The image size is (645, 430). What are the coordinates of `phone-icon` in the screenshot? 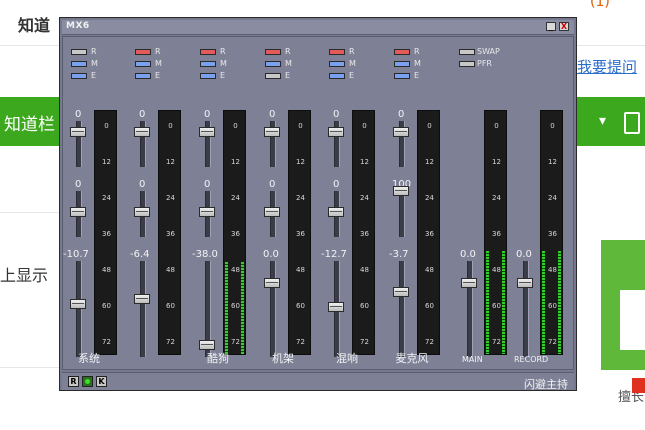 It's located at (632, 123).